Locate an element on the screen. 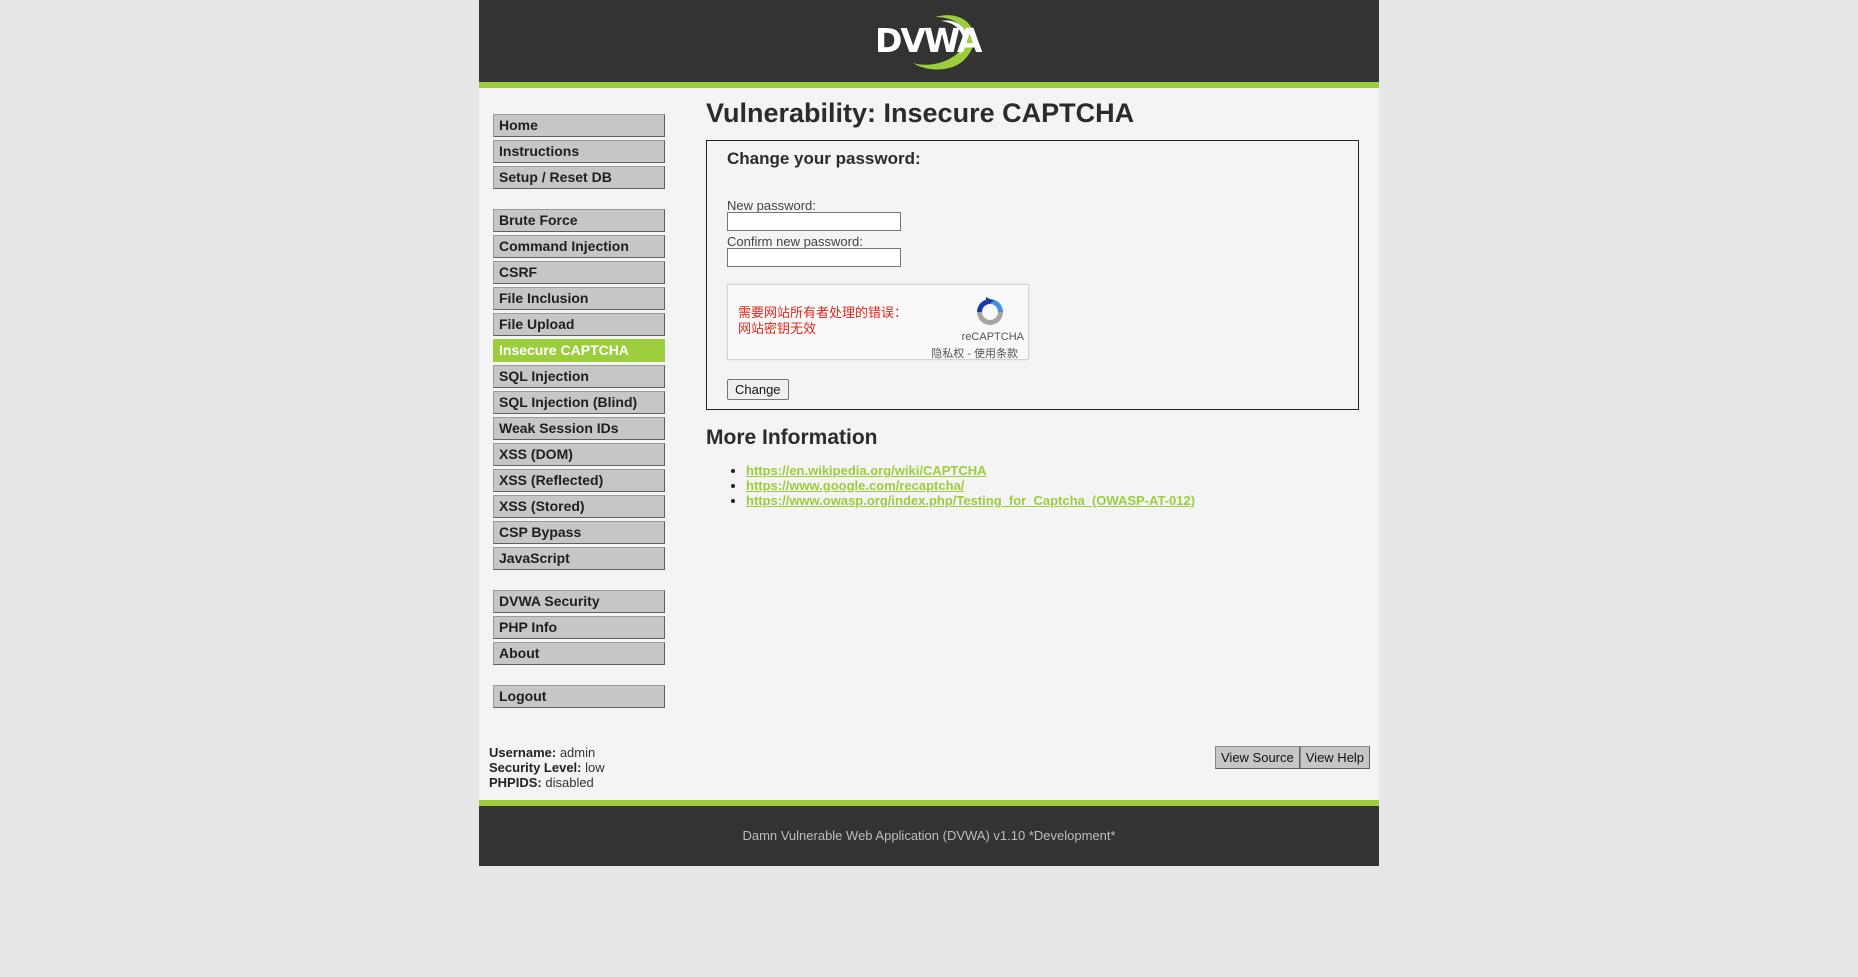  confirm-password-label: Confirm new password: is located at coordinates (795, 241).